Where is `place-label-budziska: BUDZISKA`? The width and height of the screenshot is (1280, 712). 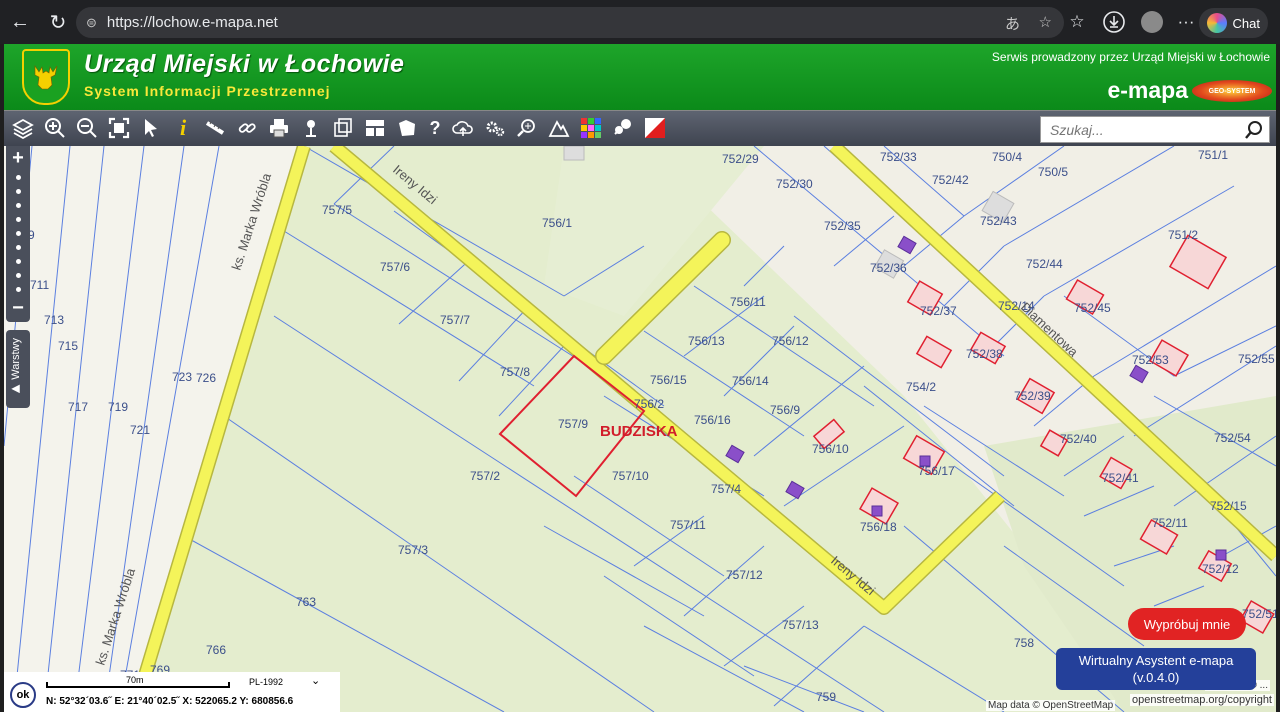
place-label-budziska: BUDZISKA is located at coordinates (639, 431).